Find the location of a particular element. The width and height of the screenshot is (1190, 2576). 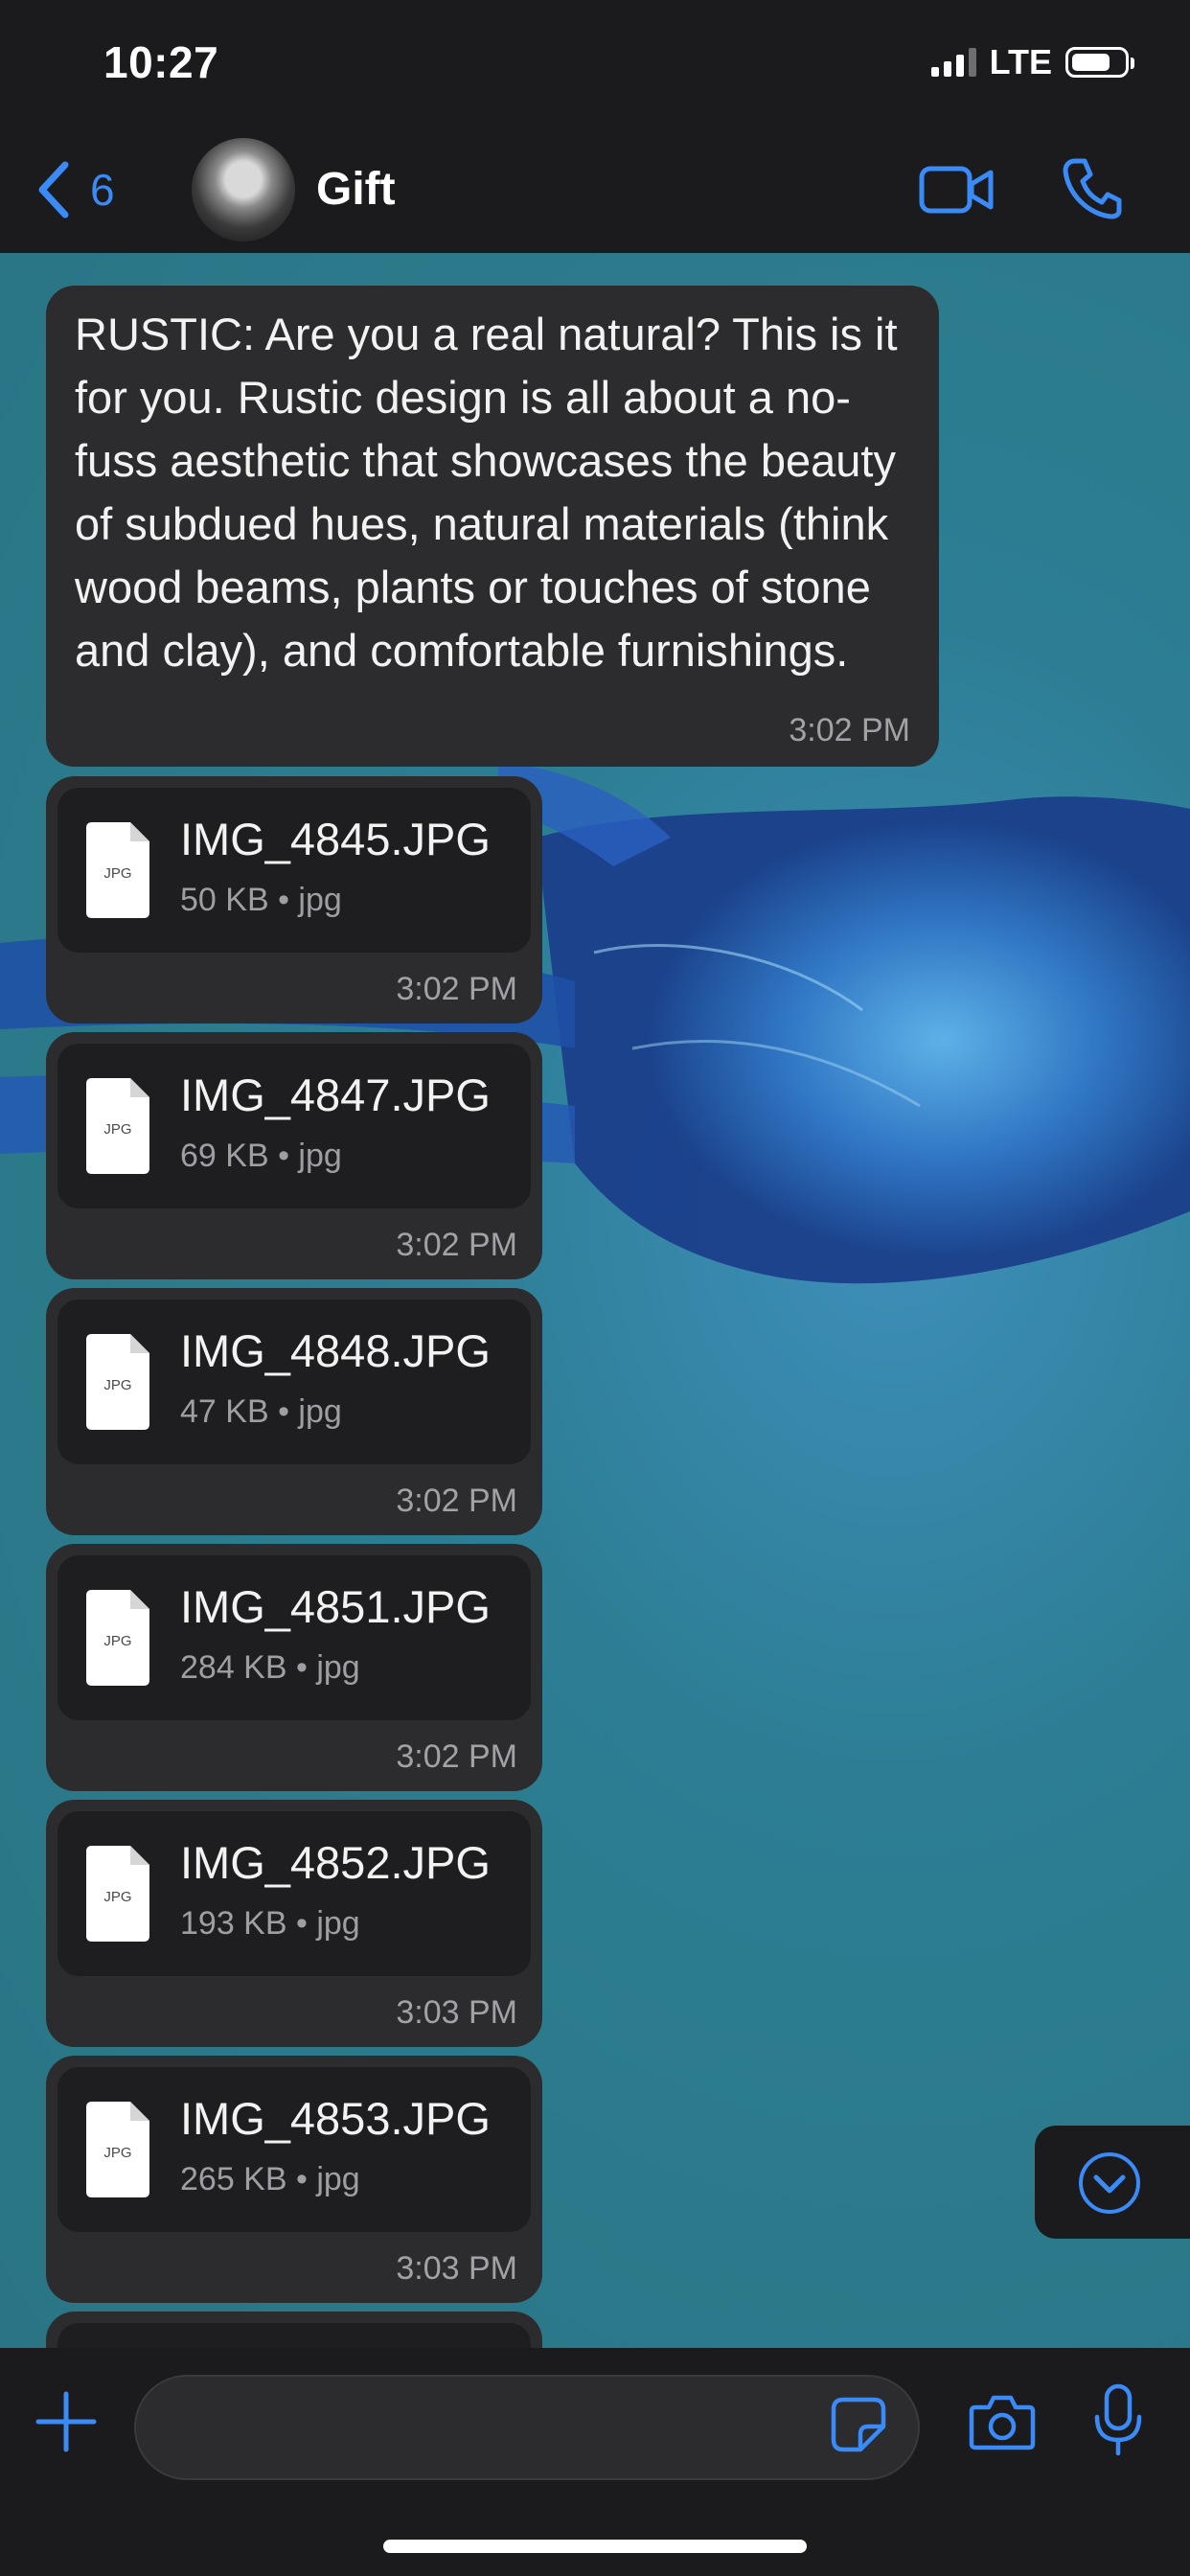

file-message: JPG IMG_4852.JPG 193 KB • jpg 3:03 PM is located at coordinates (294, 1924).